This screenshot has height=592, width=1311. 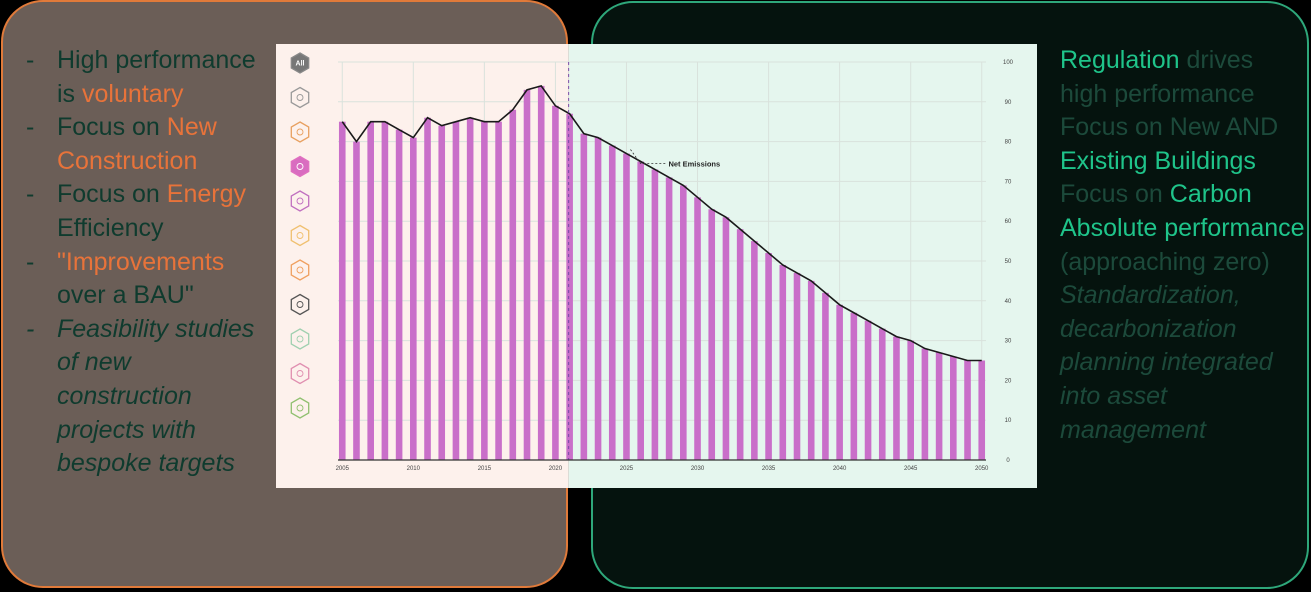 What do you see at coordinates (300, 64) in the screenshot?
I see `all-label: All` at bounding box center [300, 64].